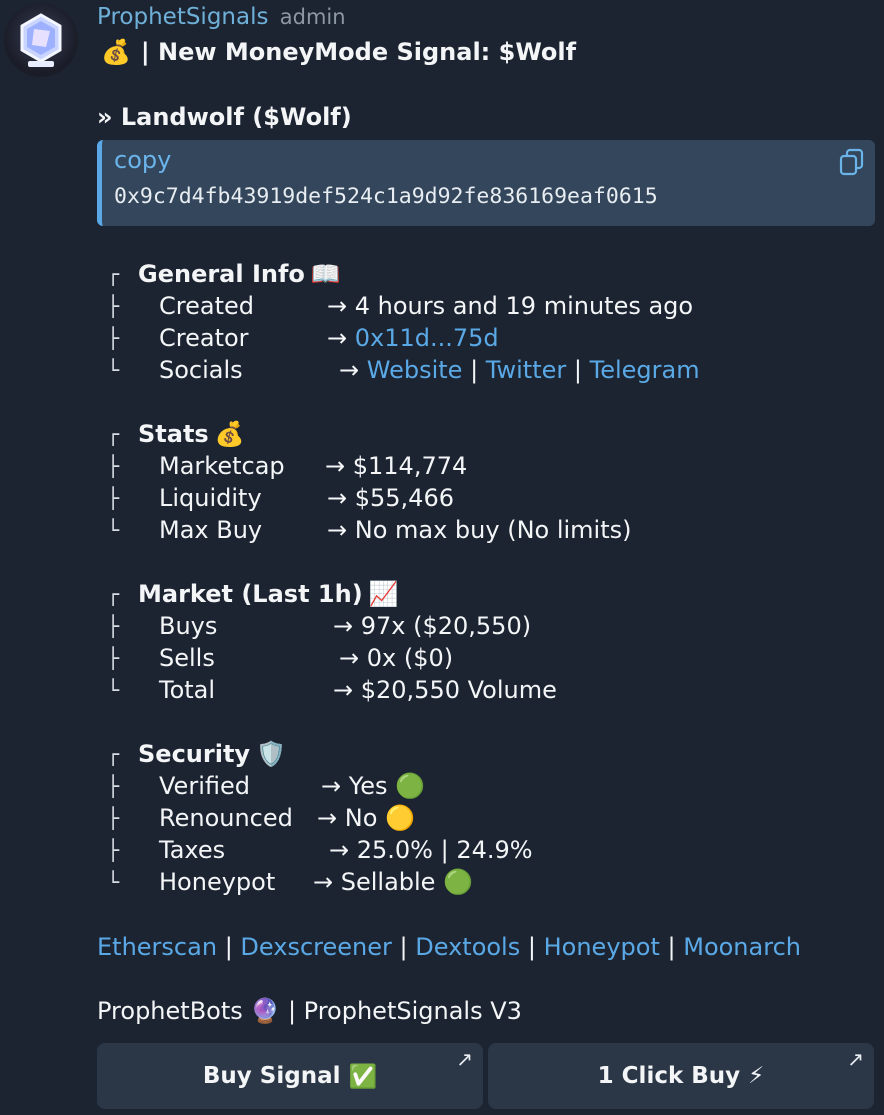  What do you see at coordinates (271, 754) in the screenshot?
I see `shield-icon: 🛡️` at bounding box center [271, 754].